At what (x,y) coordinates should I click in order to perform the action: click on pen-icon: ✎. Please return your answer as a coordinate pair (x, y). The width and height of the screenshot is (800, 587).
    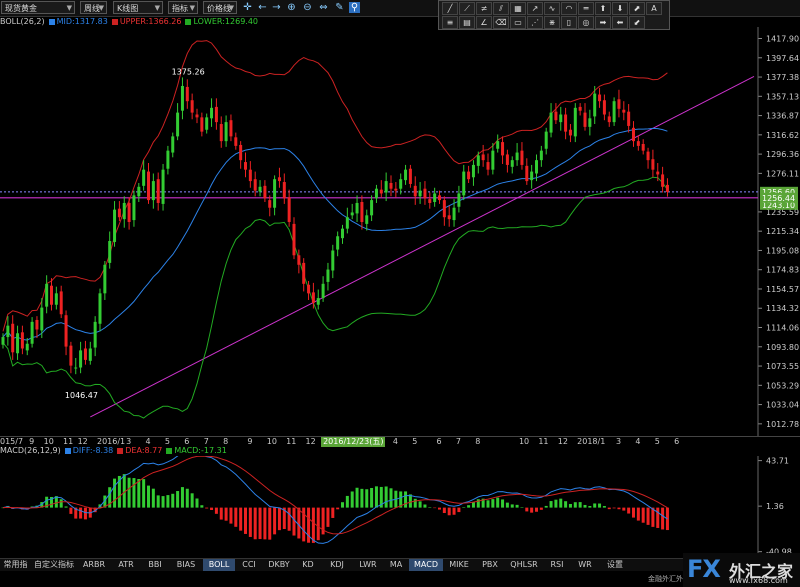
    Looking at the image, I should click on (339, 7).